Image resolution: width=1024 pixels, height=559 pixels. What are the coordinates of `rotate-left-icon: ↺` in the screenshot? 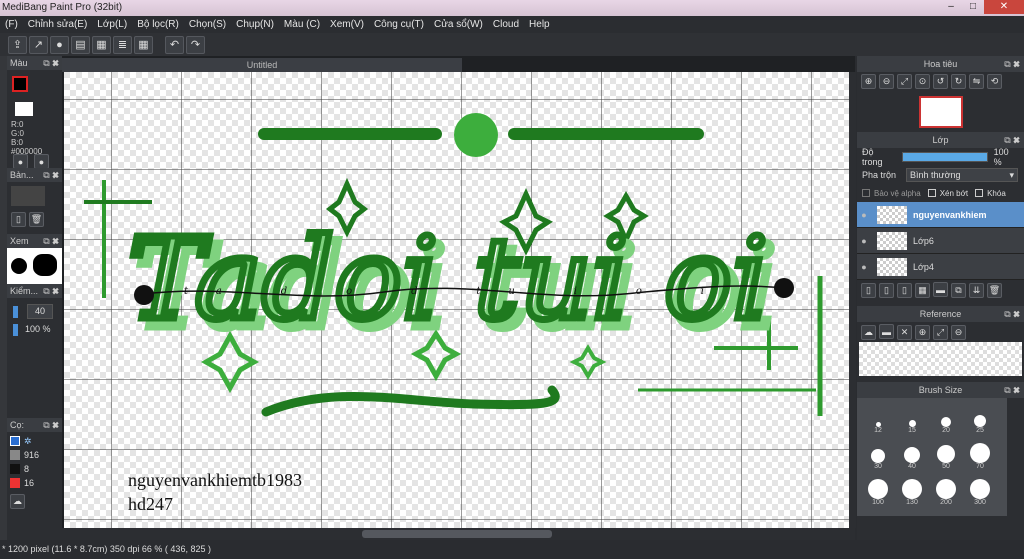 It's located at (940, 81).